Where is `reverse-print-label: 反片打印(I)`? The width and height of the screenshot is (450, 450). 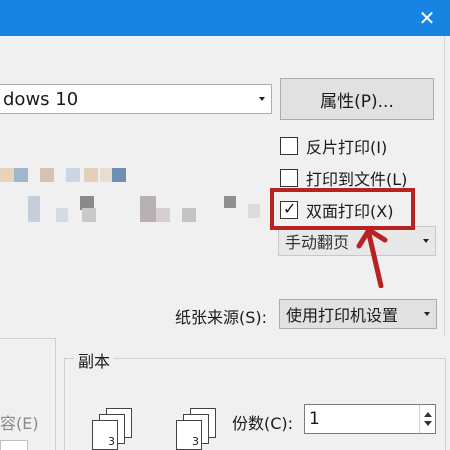
reverse-print-label: 反片打印(I) is located at coordinates (347, 147).